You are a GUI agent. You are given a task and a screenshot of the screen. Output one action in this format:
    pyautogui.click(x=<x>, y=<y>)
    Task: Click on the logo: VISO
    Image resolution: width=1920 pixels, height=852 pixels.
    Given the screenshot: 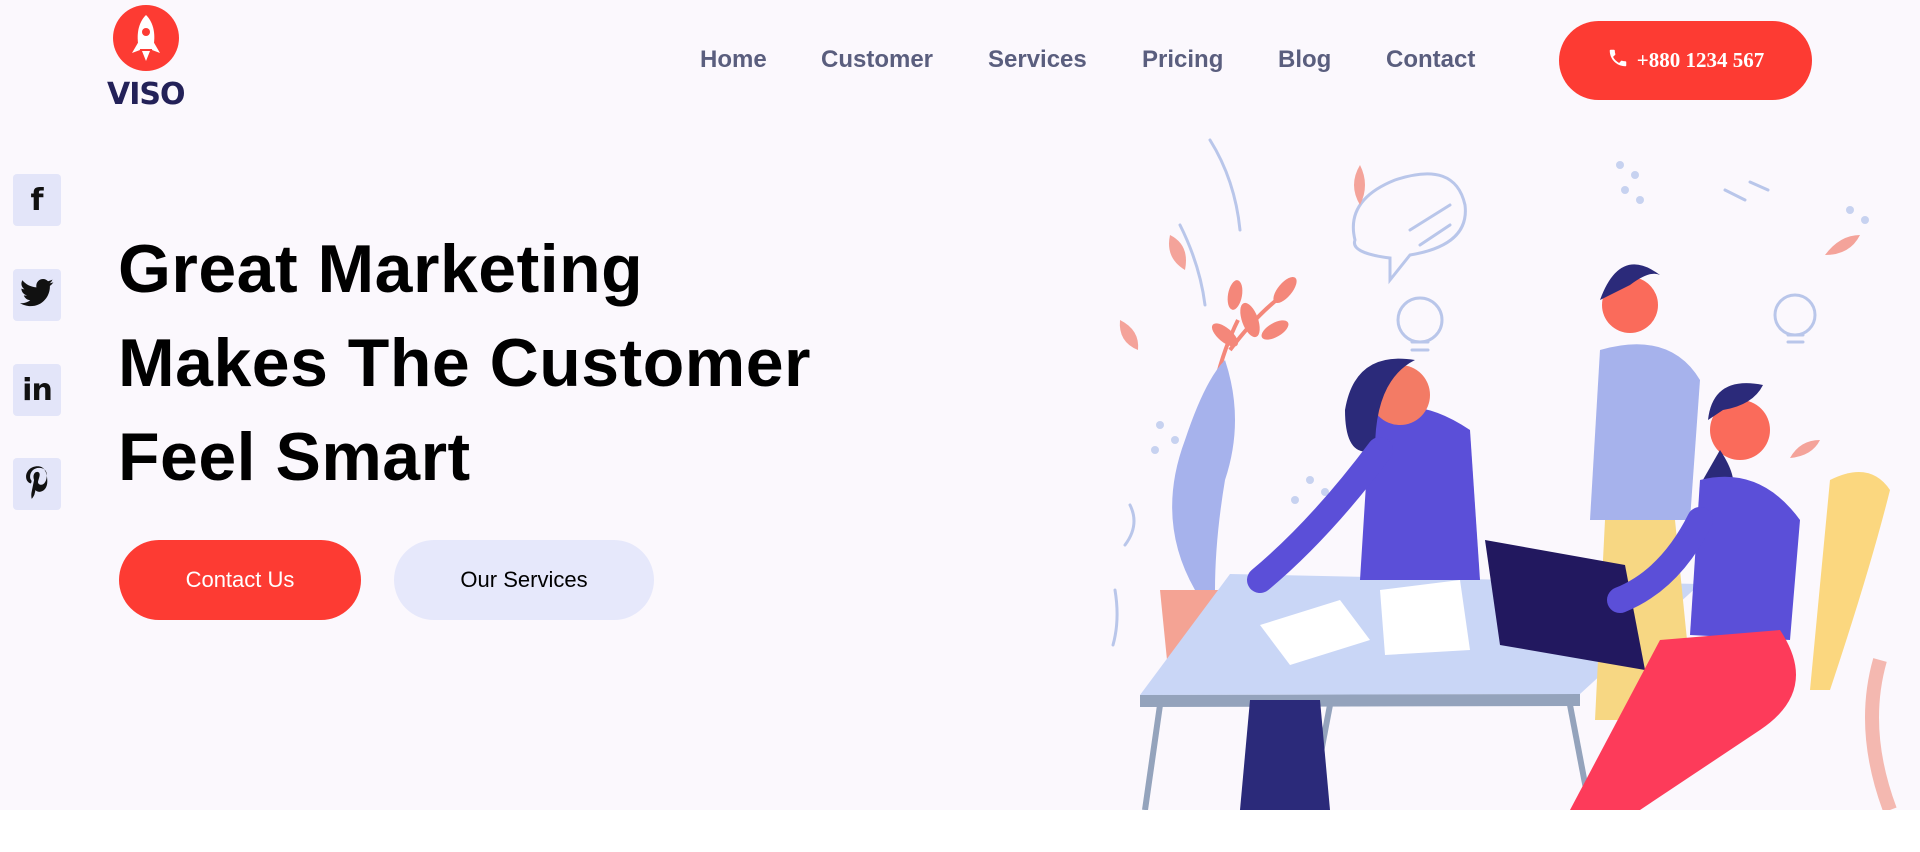 What is the action you would take?
    pyautogui.click(x=145, y=60)
    